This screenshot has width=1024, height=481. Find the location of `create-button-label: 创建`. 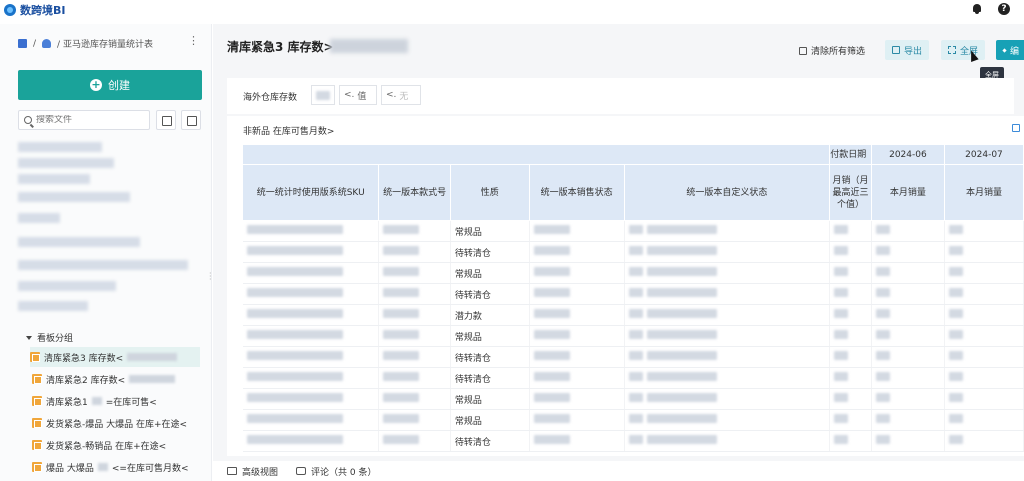

create-button-label: 创建 is located at coordinates (119, 85).